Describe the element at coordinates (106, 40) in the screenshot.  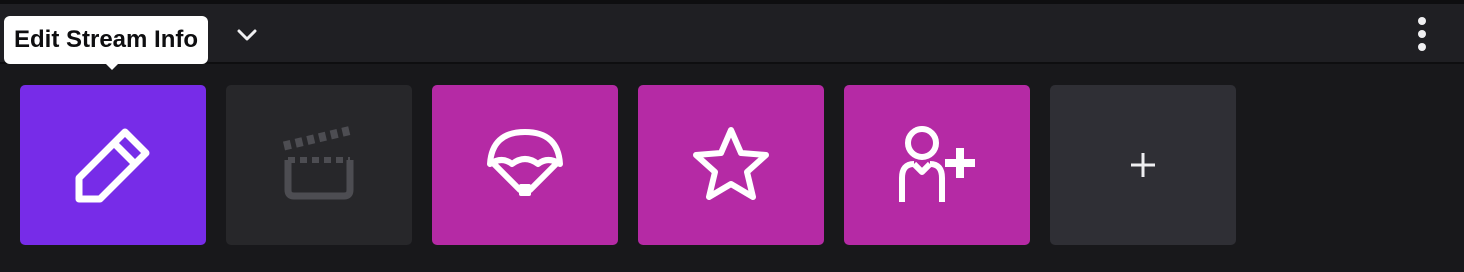
I see `tooltip: Edit Stream Info` at that location.